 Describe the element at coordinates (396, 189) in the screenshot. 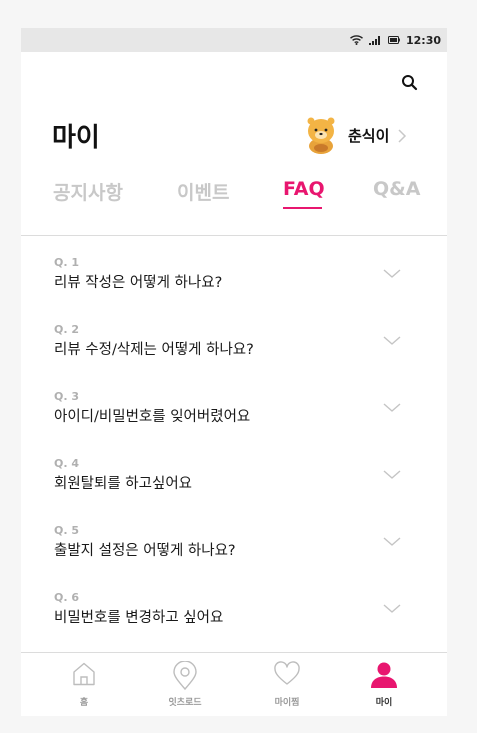

I see `tab-qna: Q&A` at that location.